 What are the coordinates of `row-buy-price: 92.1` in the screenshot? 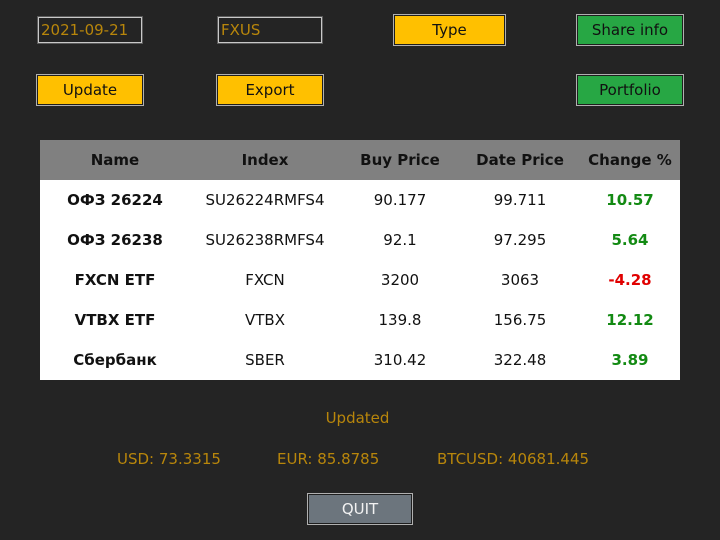 It's located at (400, 240).